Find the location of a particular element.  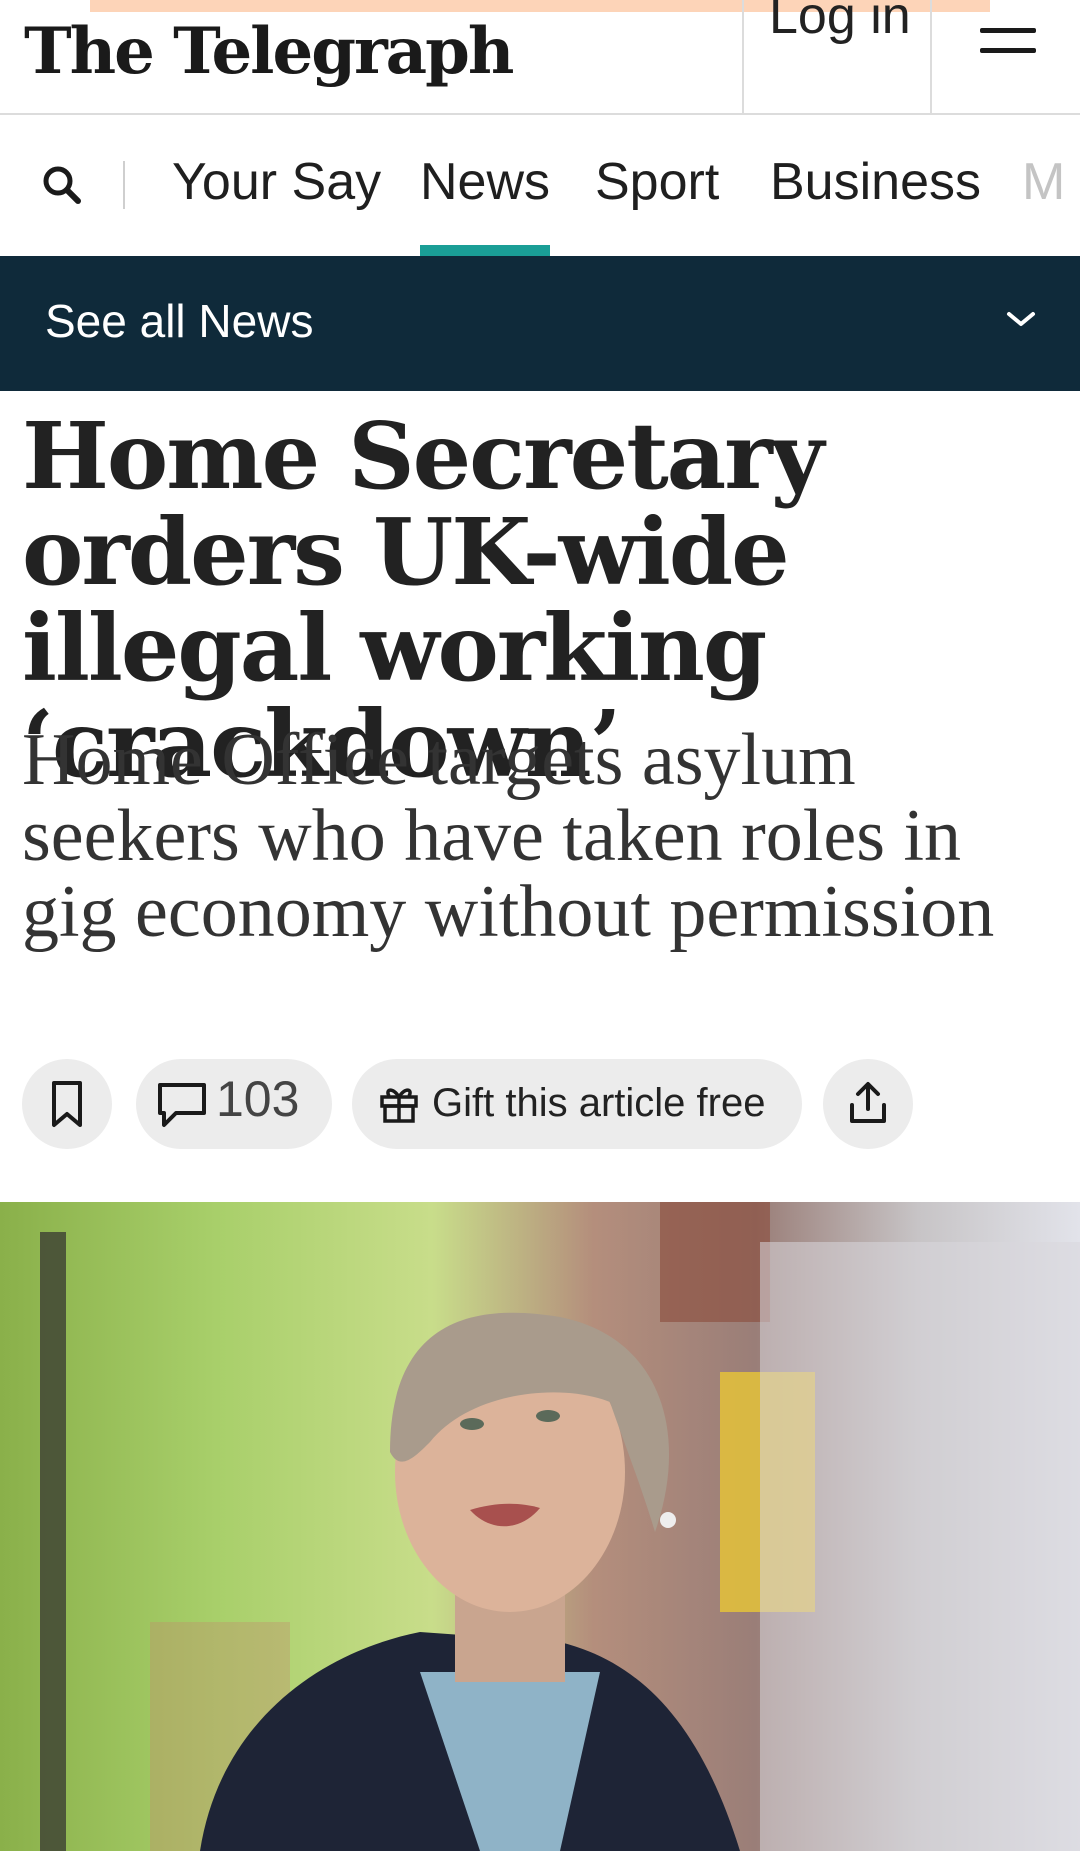

active-tab-indicator is located at coordinates (485, 250).